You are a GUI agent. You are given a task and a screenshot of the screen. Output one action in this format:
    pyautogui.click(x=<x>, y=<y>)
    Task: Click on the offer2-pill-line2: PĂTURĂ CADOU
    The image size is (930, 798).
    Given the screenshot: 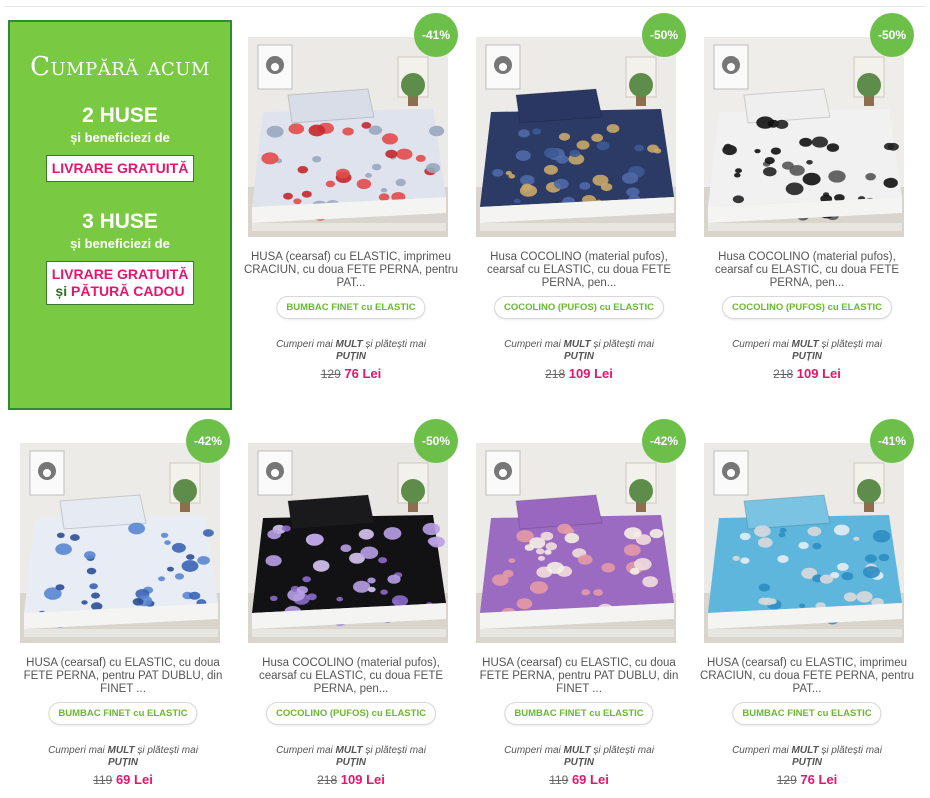 What is the action you would take?
    pyautogui.click(x=128, y=291)
    